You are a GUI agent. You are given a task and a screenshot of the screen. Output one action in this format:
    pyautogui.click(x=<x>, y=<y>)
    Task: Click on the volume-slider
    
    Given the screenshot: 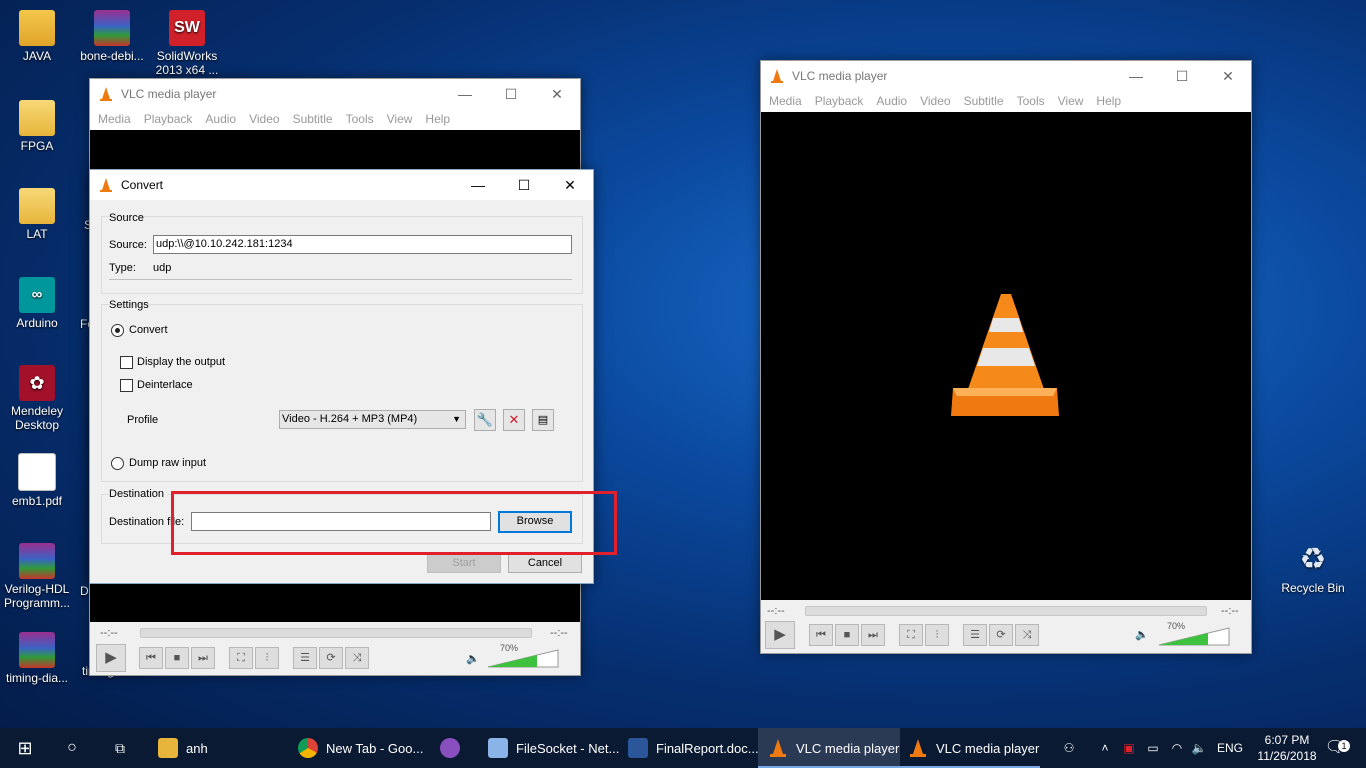 What is the action you would take?
    pyautogui.click(x=523, y=658)
    